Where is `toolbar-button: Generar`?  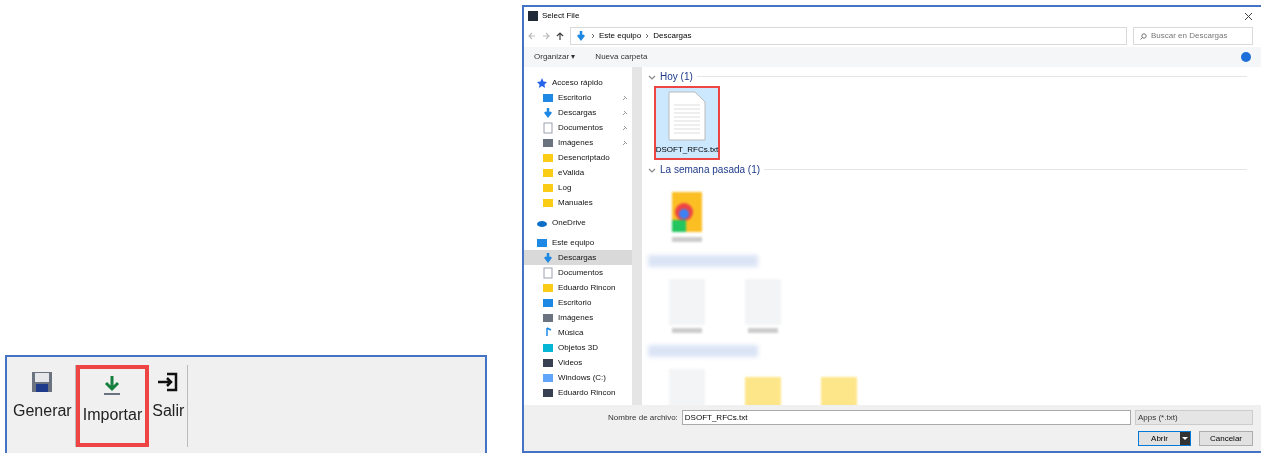 toolbar-button: Generar is located at coordinates (43, 406).